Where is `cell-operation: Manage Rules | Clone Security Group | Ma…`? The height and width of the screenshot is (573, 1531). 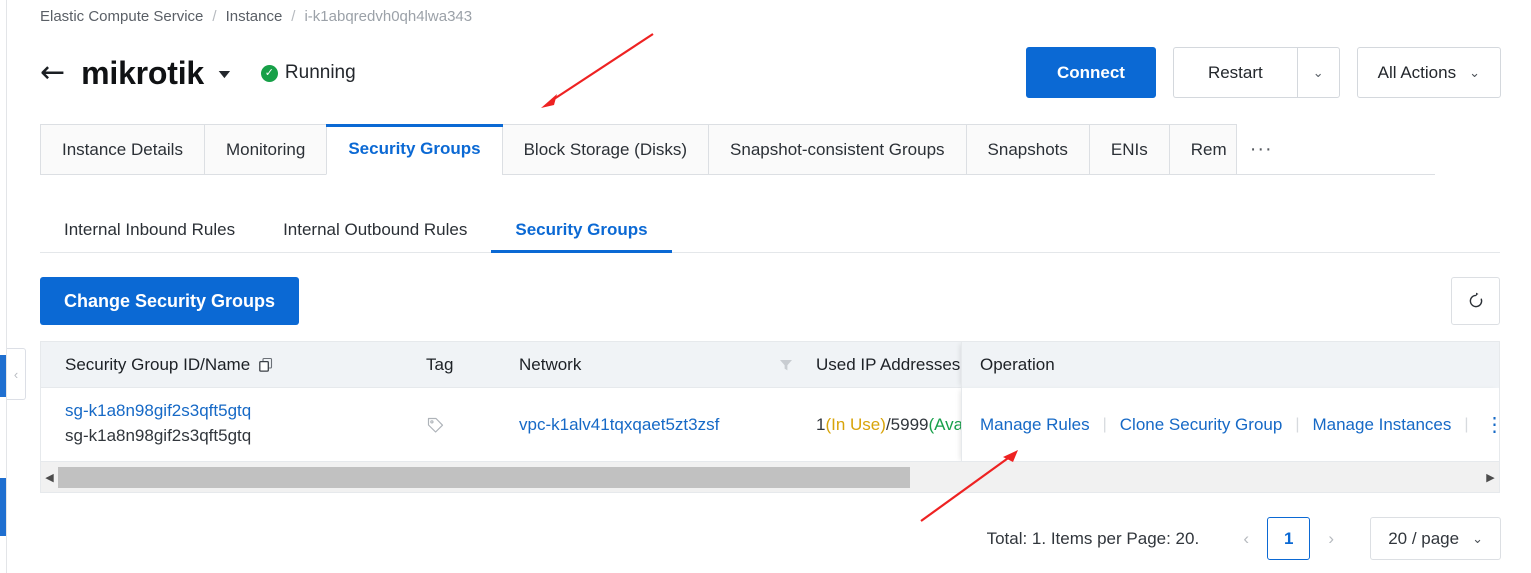 cell-operation: Manage Rules | Clone Security Group | Ma… is located at coordinates (1230, 425).